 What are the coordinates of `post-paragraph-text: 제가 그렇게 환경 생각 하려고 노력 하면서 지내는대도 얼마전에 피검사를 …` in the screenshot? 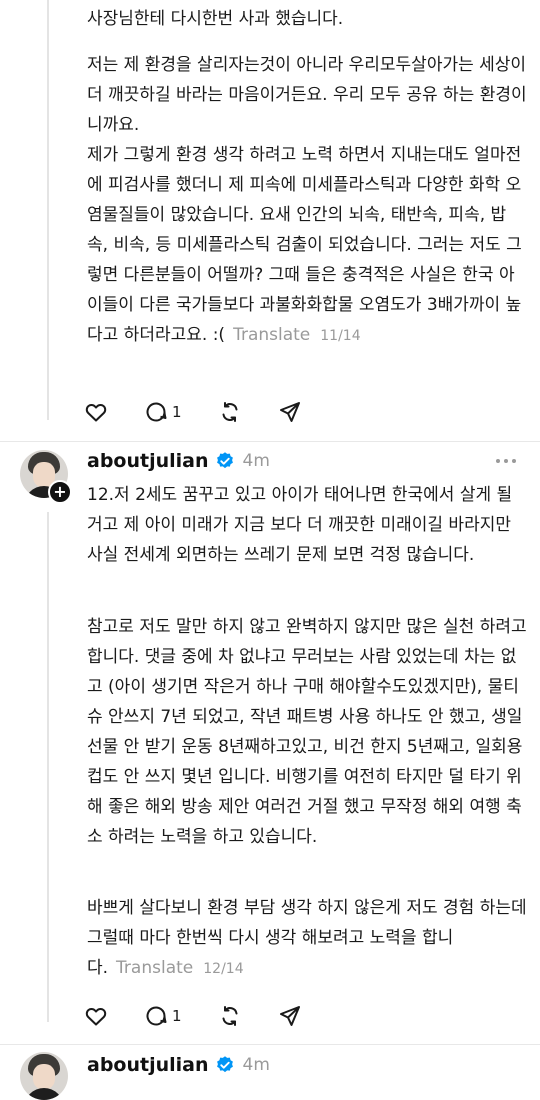 It's located at (304, 245).